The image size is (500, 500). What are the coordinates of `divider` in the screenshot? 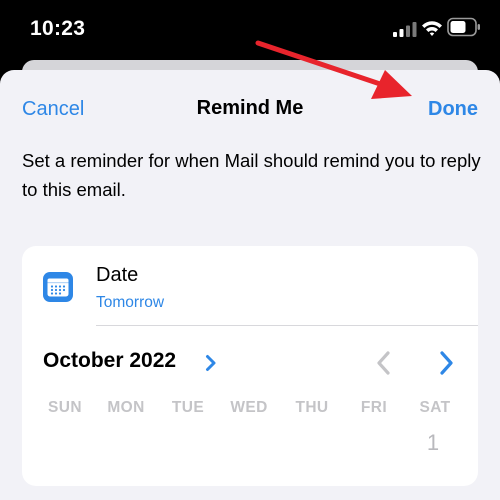 It's located at (287, 325).